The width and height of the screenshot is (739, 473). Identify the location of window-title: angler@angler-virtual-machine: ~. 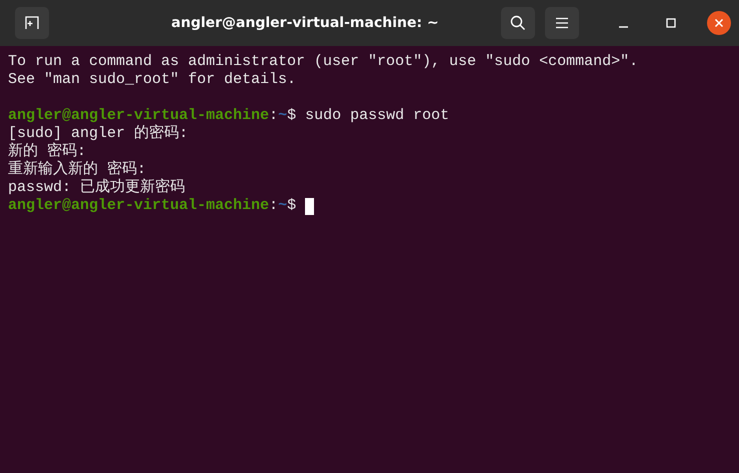
(305, 22).